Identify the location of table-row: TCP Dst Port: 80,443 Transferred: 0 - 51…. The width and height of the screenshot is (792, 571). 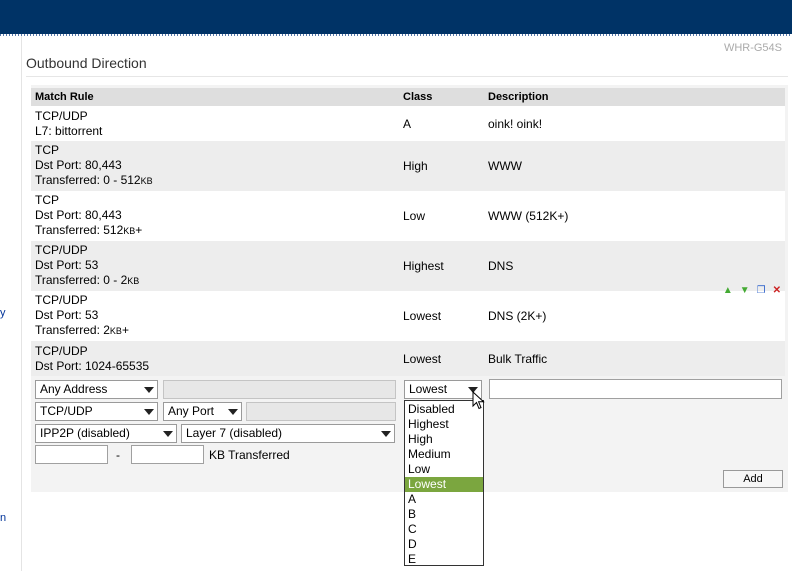
(408, 166).